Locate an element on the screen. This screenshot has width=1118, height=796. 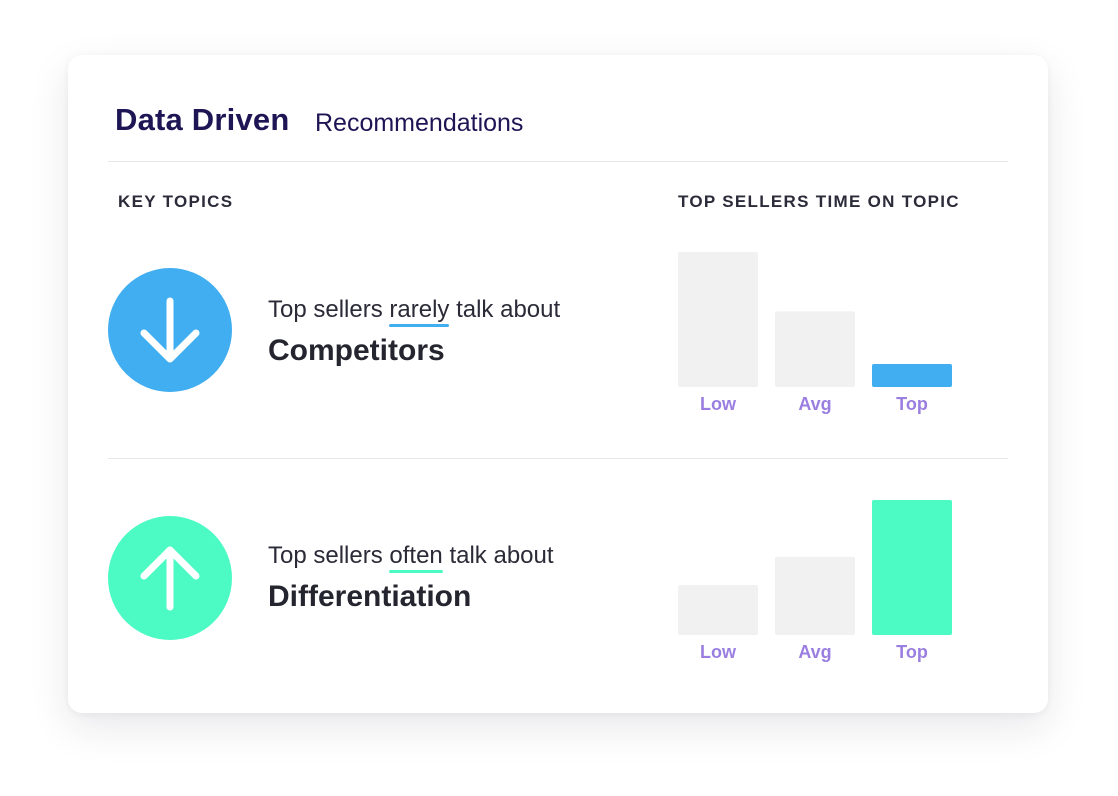
differentiation-lead-text: Top sellers often talk about is located at coordinates (411, 557).